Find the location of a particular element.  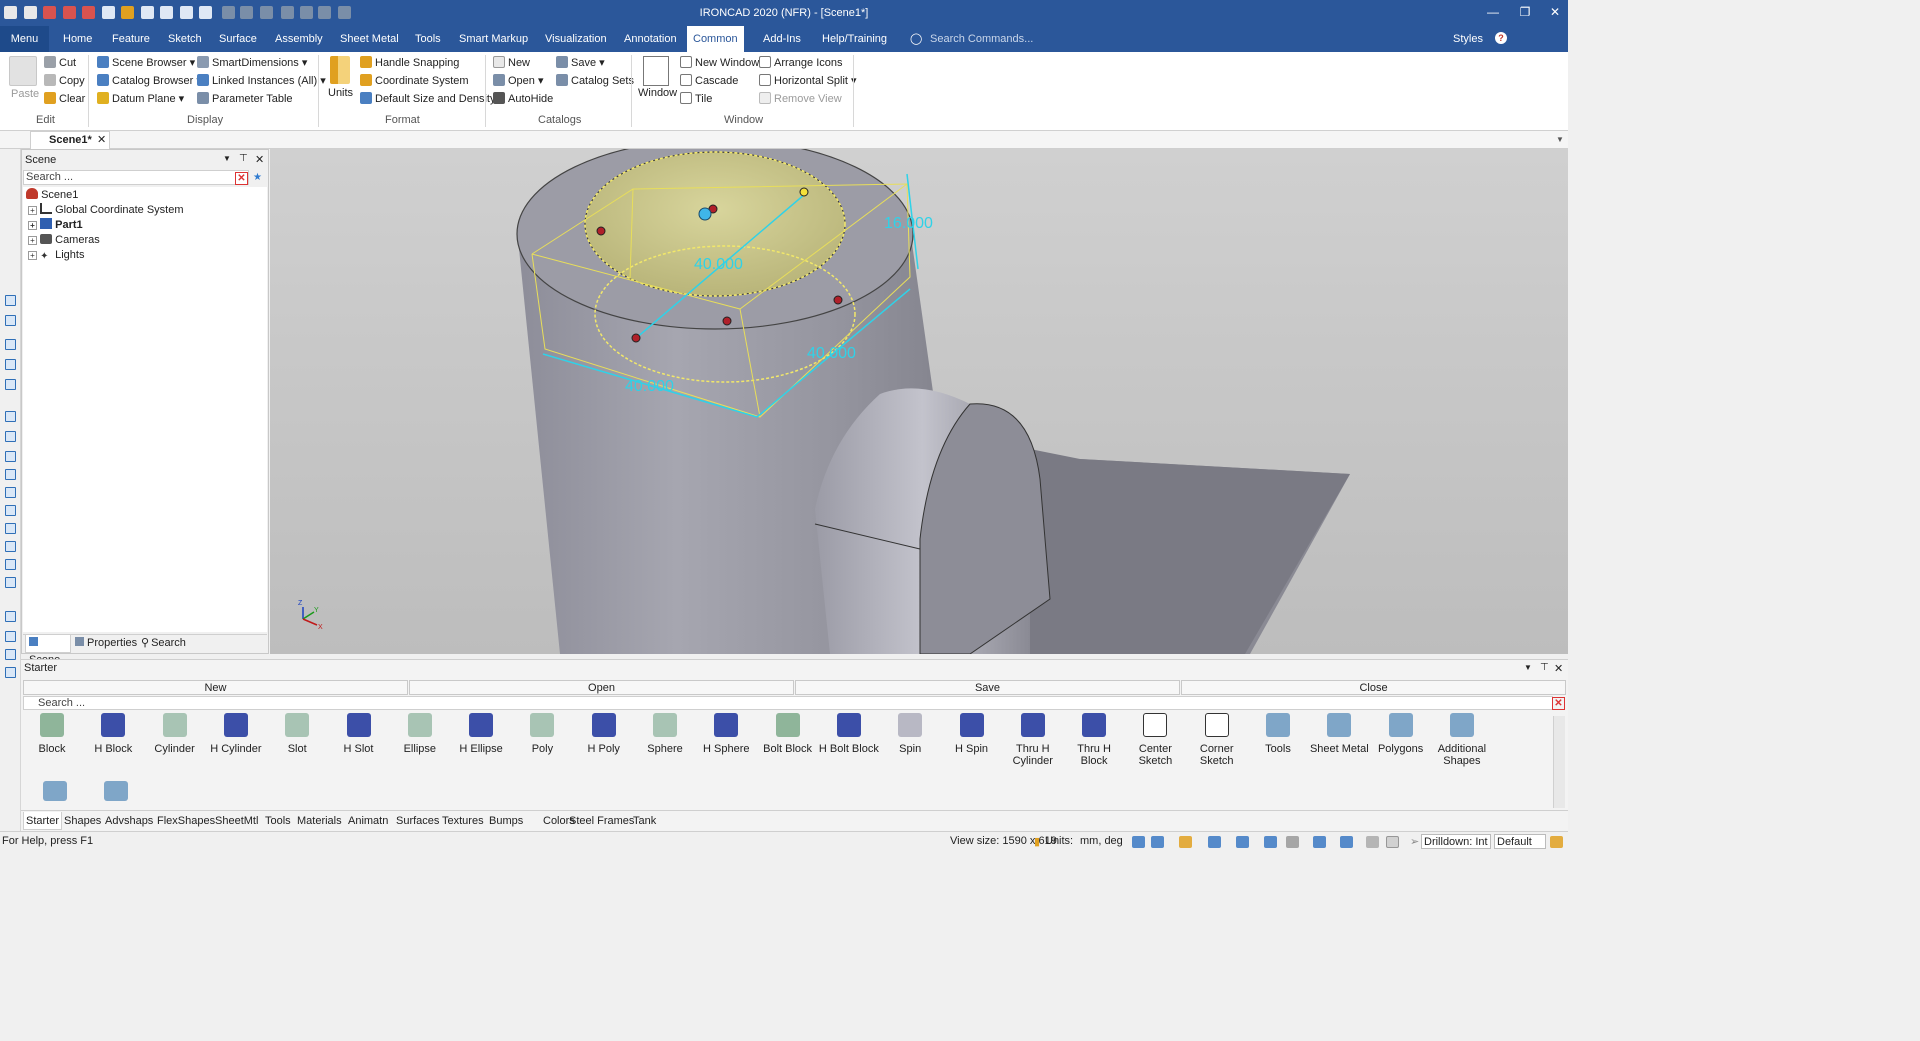

catalog-item-h-sphere: H Sphere is located at coordinates (726, 734).